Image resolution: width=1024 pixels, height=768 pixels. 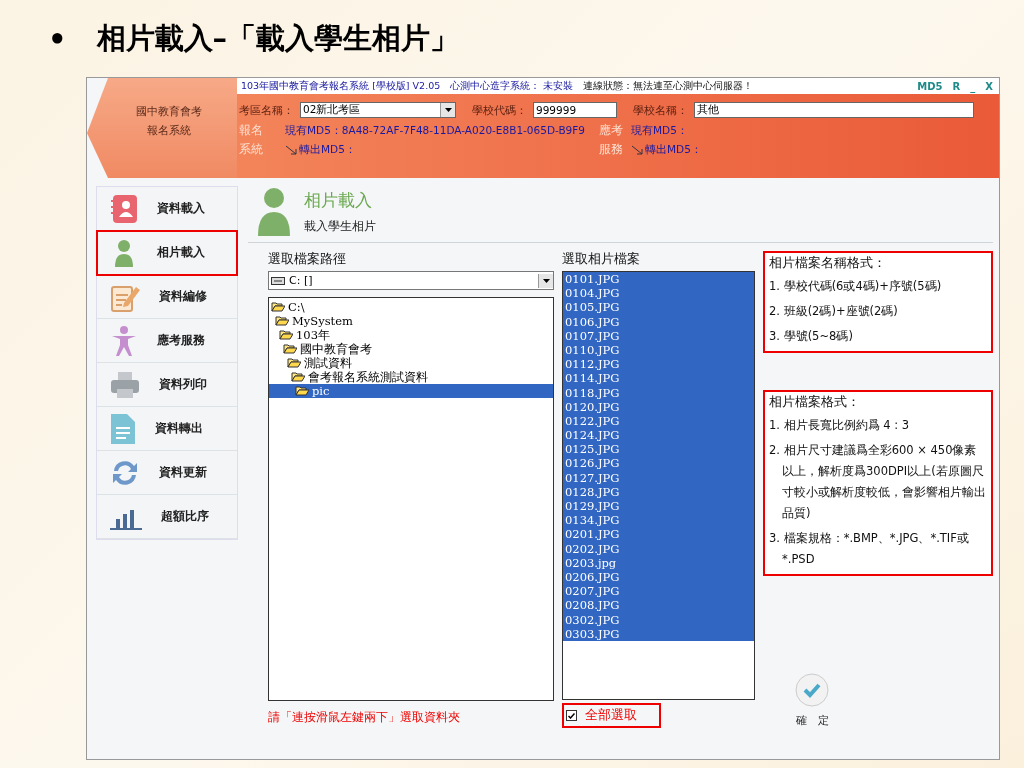 What do you see at coordinates (658, 279) in the screenshot?
I see `file-item: 0101.JPG` at bounding box center [658, 279].